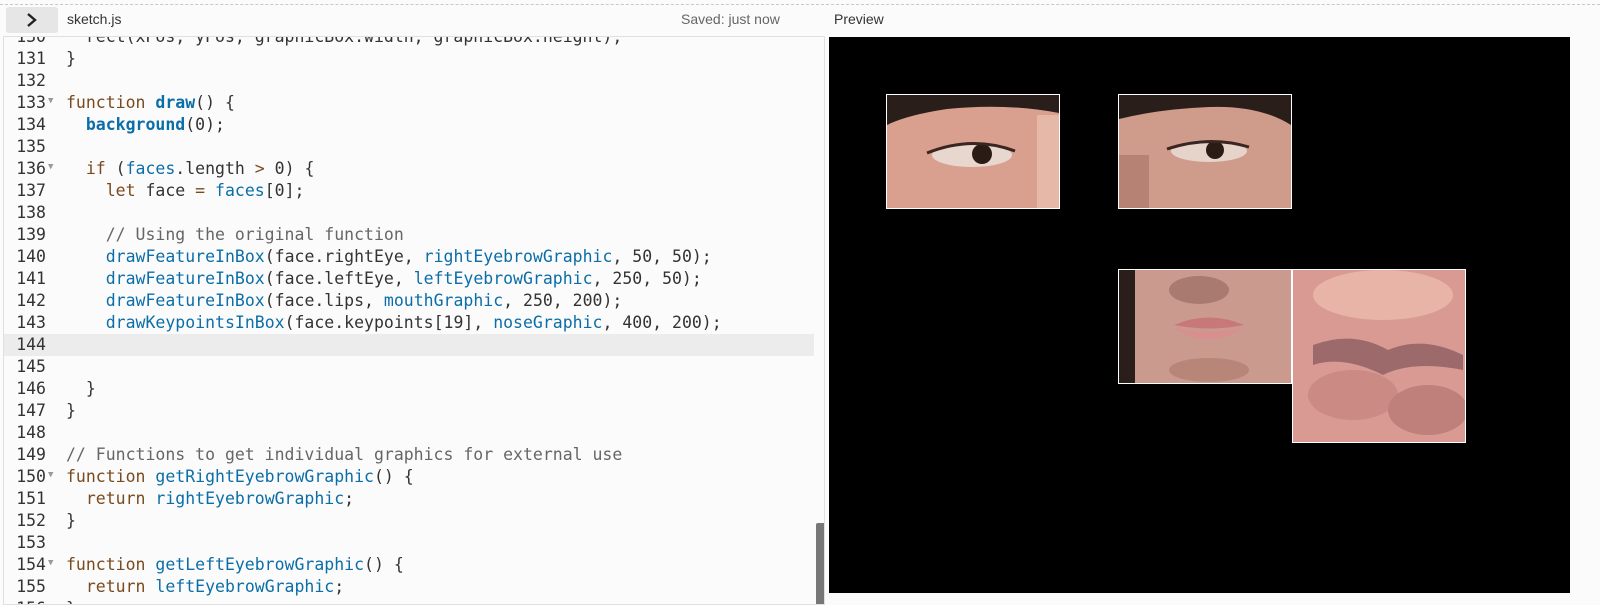 Image resolution: width=1600 pixels, height=605 pixels. I want to click on code-line: 132, so click(409, 81).